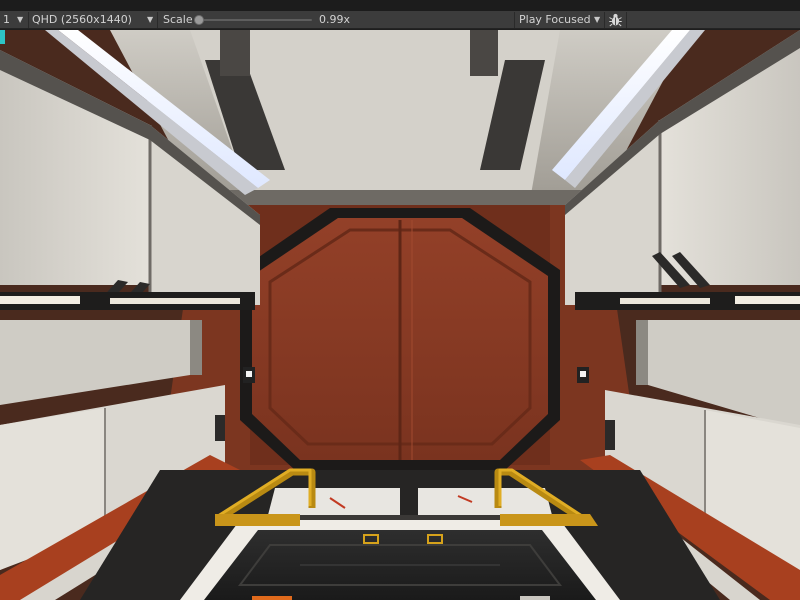 This screenshot has height=600, width=800. I want to click on debug-toggle-button, so click(615, 20).